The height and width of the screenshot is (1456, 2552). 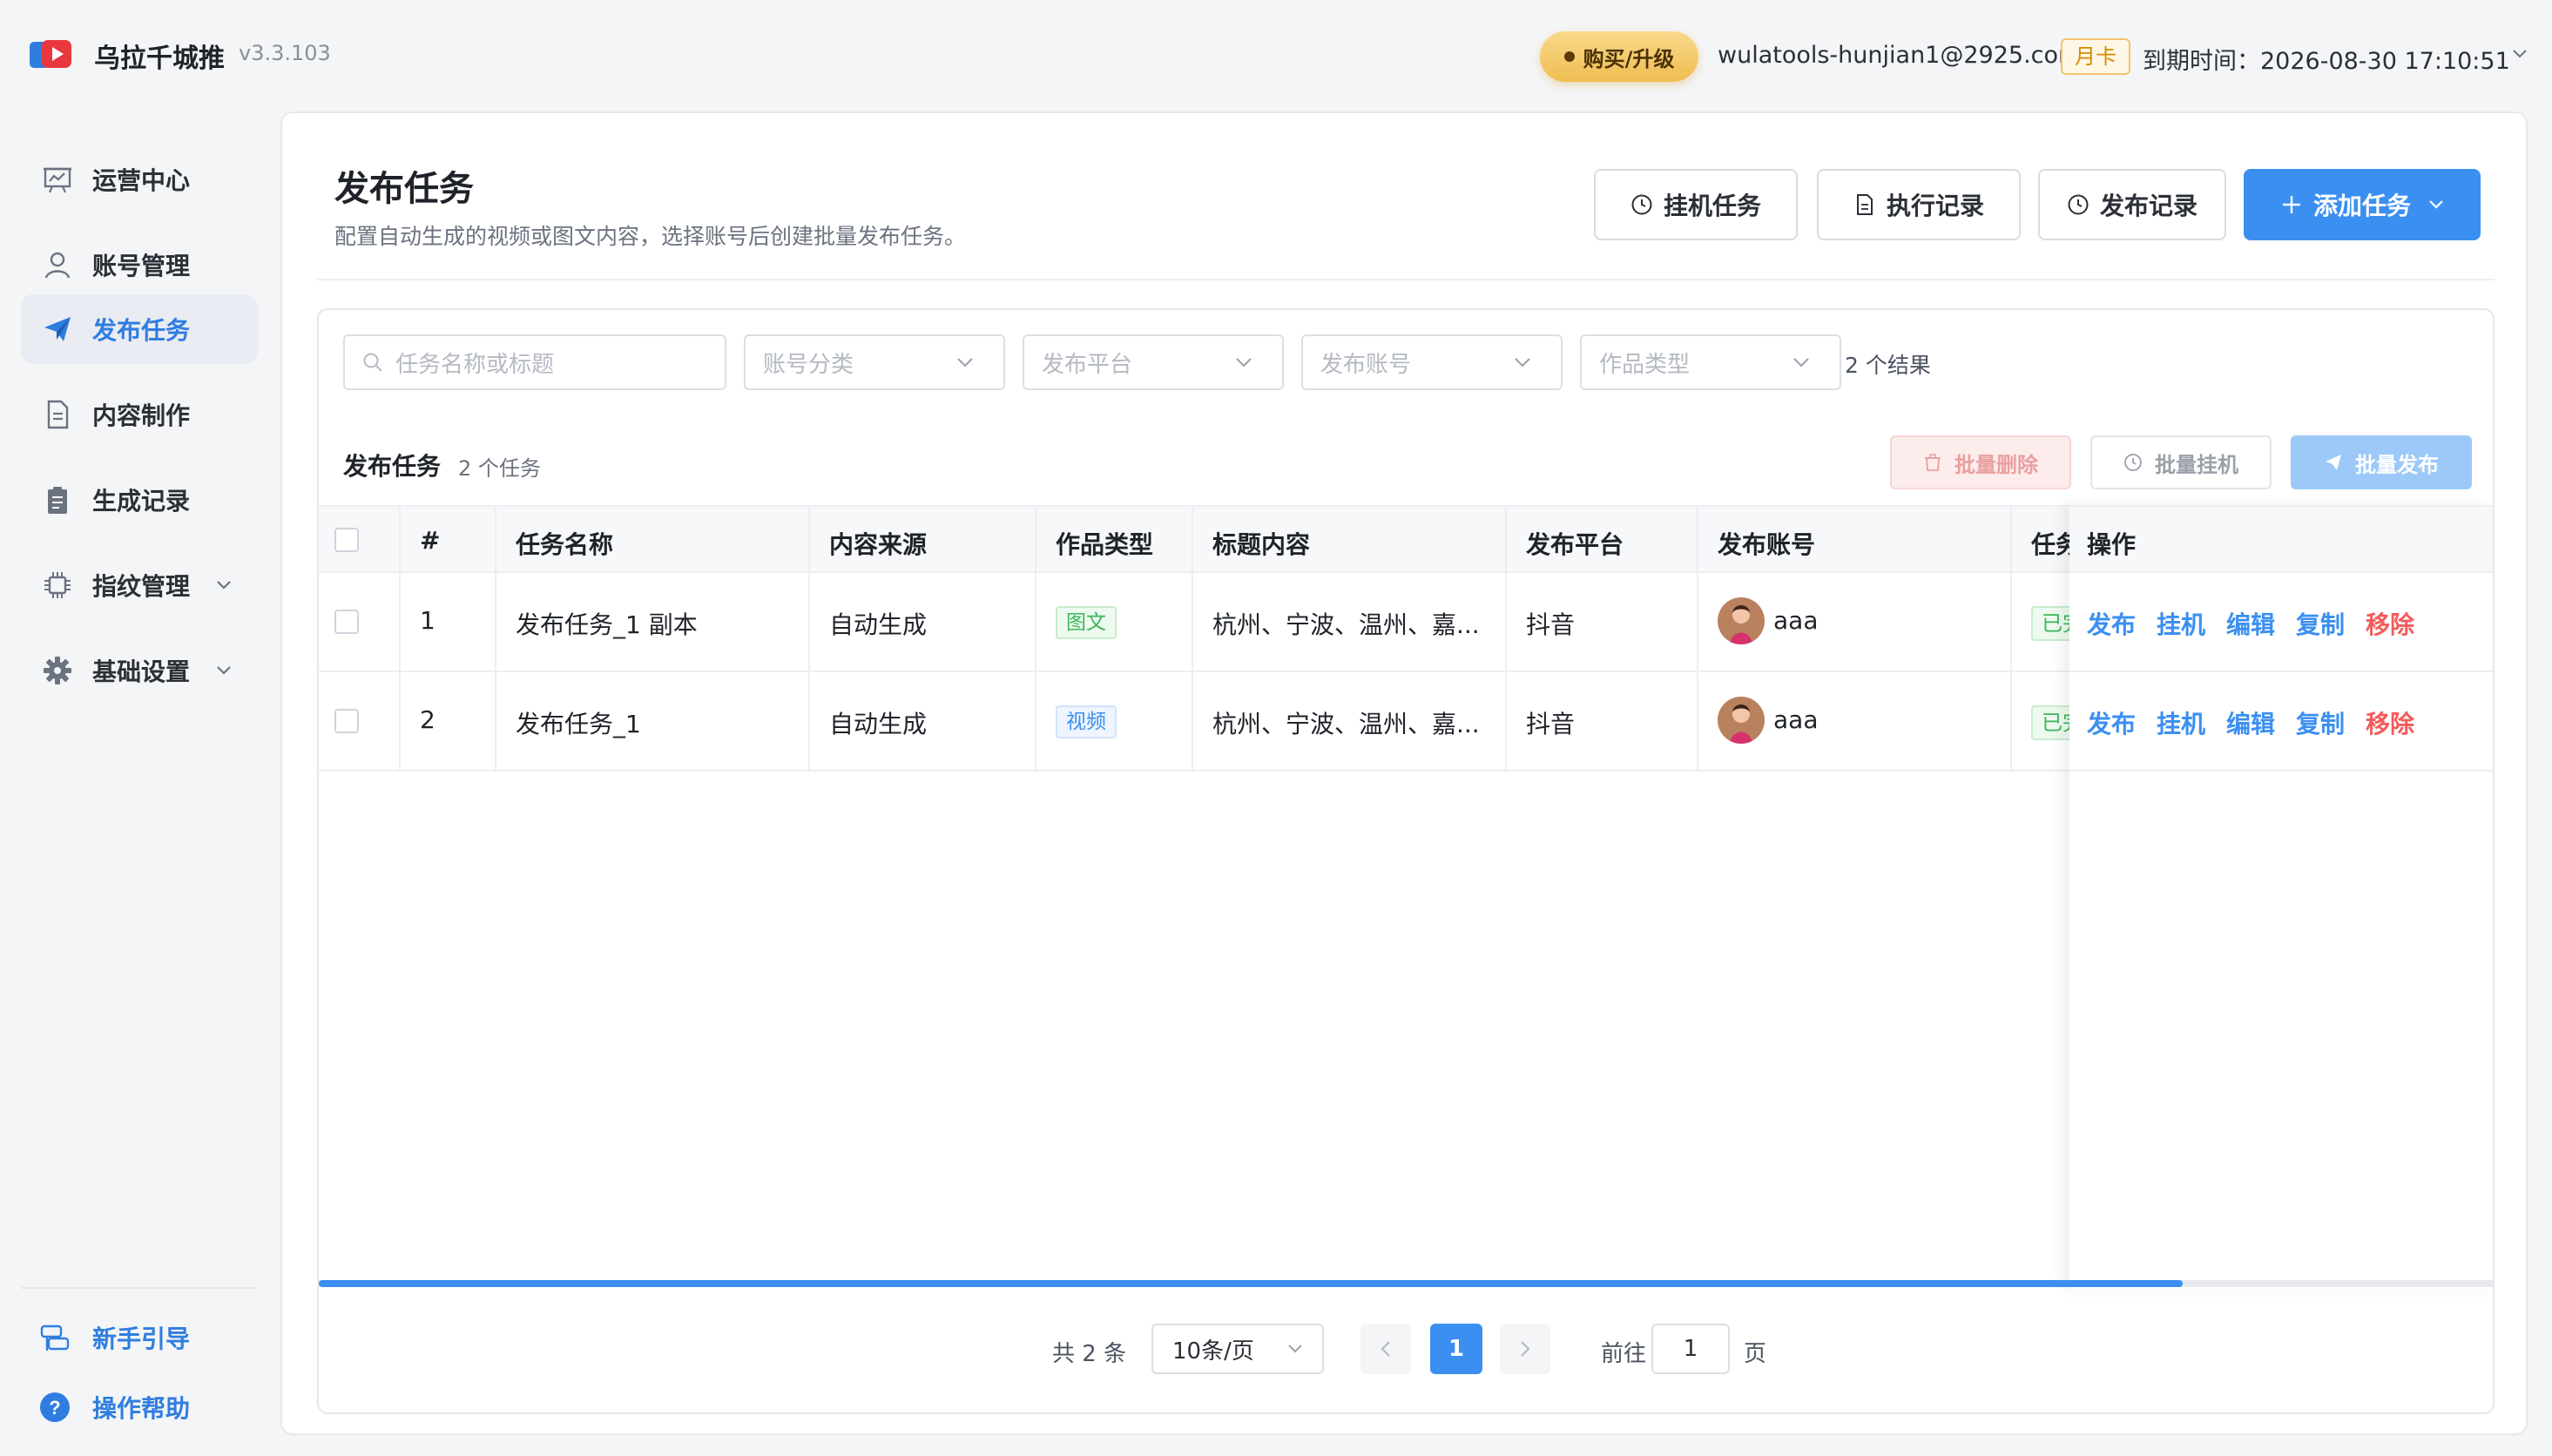 I want to click on sidebar-item-label: 指纹管理, so click(x=141, y=586).